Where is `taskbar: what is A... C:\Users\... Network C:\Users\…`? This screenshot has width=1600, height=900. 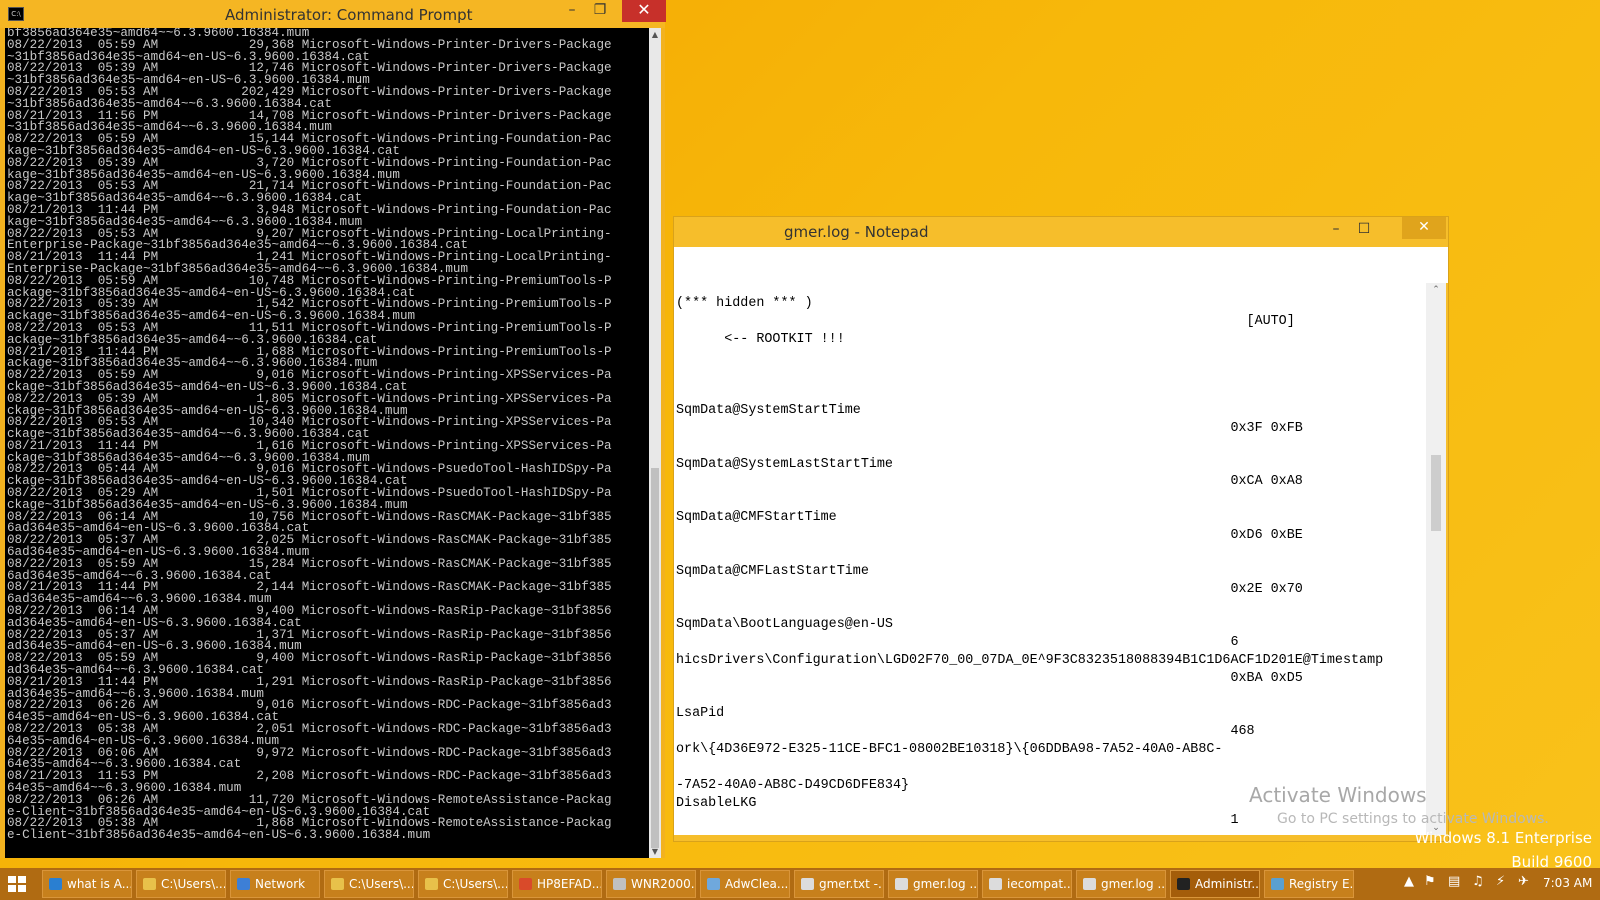
taskbar: what is A... C:\Users\... Network C:\Users\… is located at coordinates (800, 884).